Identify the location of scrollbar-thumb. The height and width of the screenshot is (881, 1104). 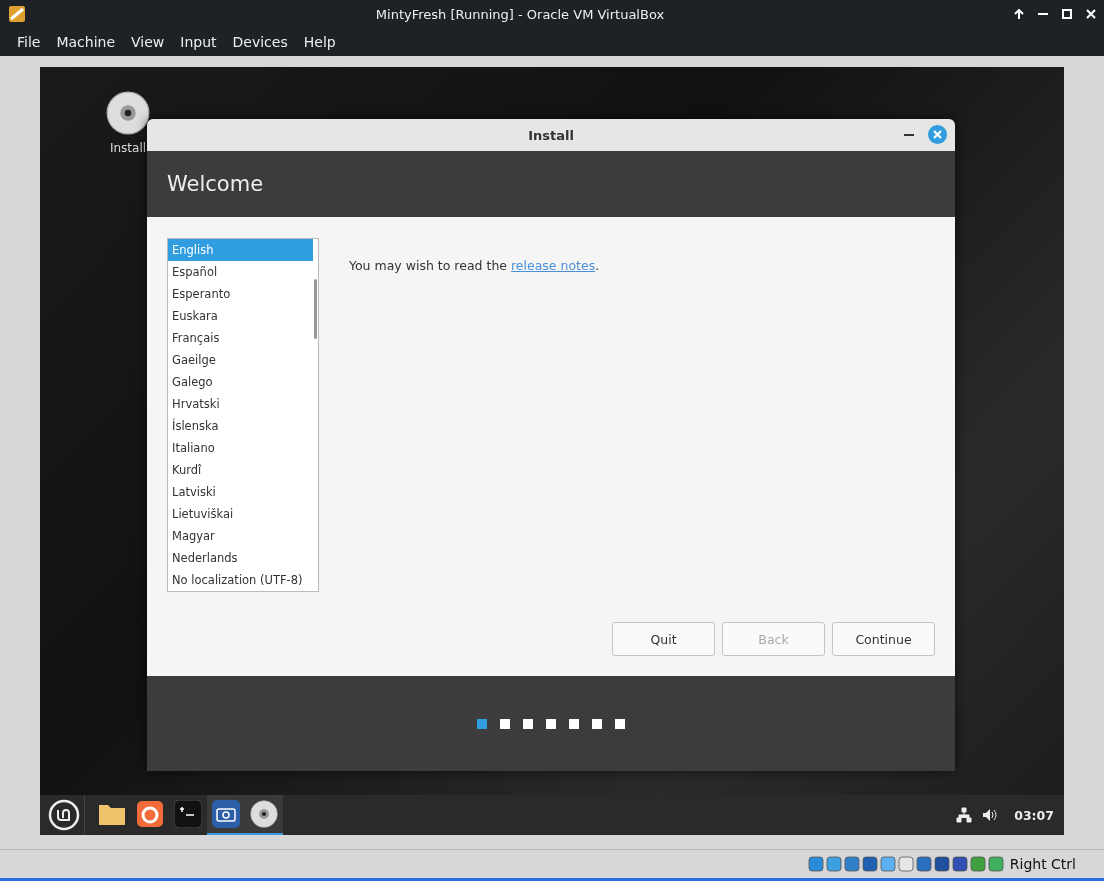
(315, 309).